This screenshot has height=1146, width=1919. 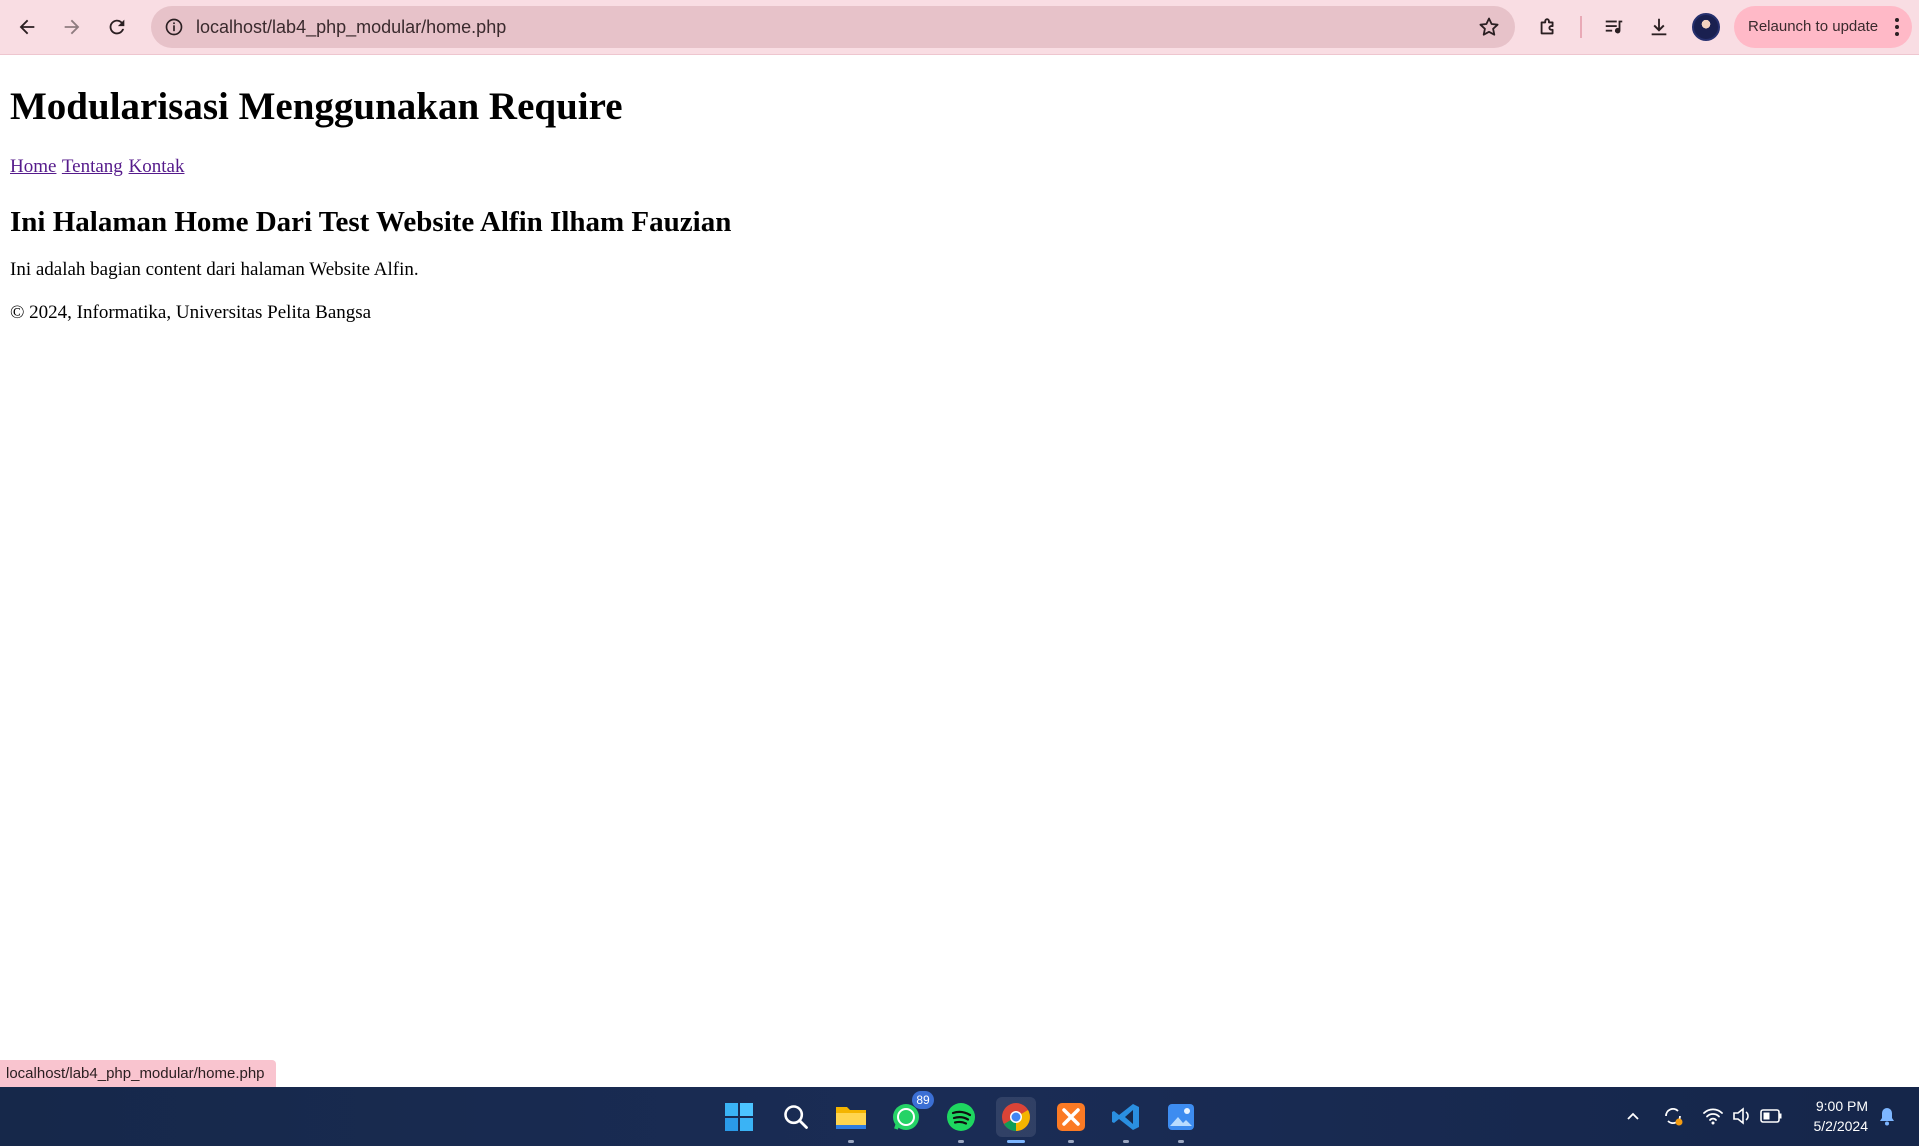 I want to click on nav-link-tentang: Tentang, so click(x=92, y=166).